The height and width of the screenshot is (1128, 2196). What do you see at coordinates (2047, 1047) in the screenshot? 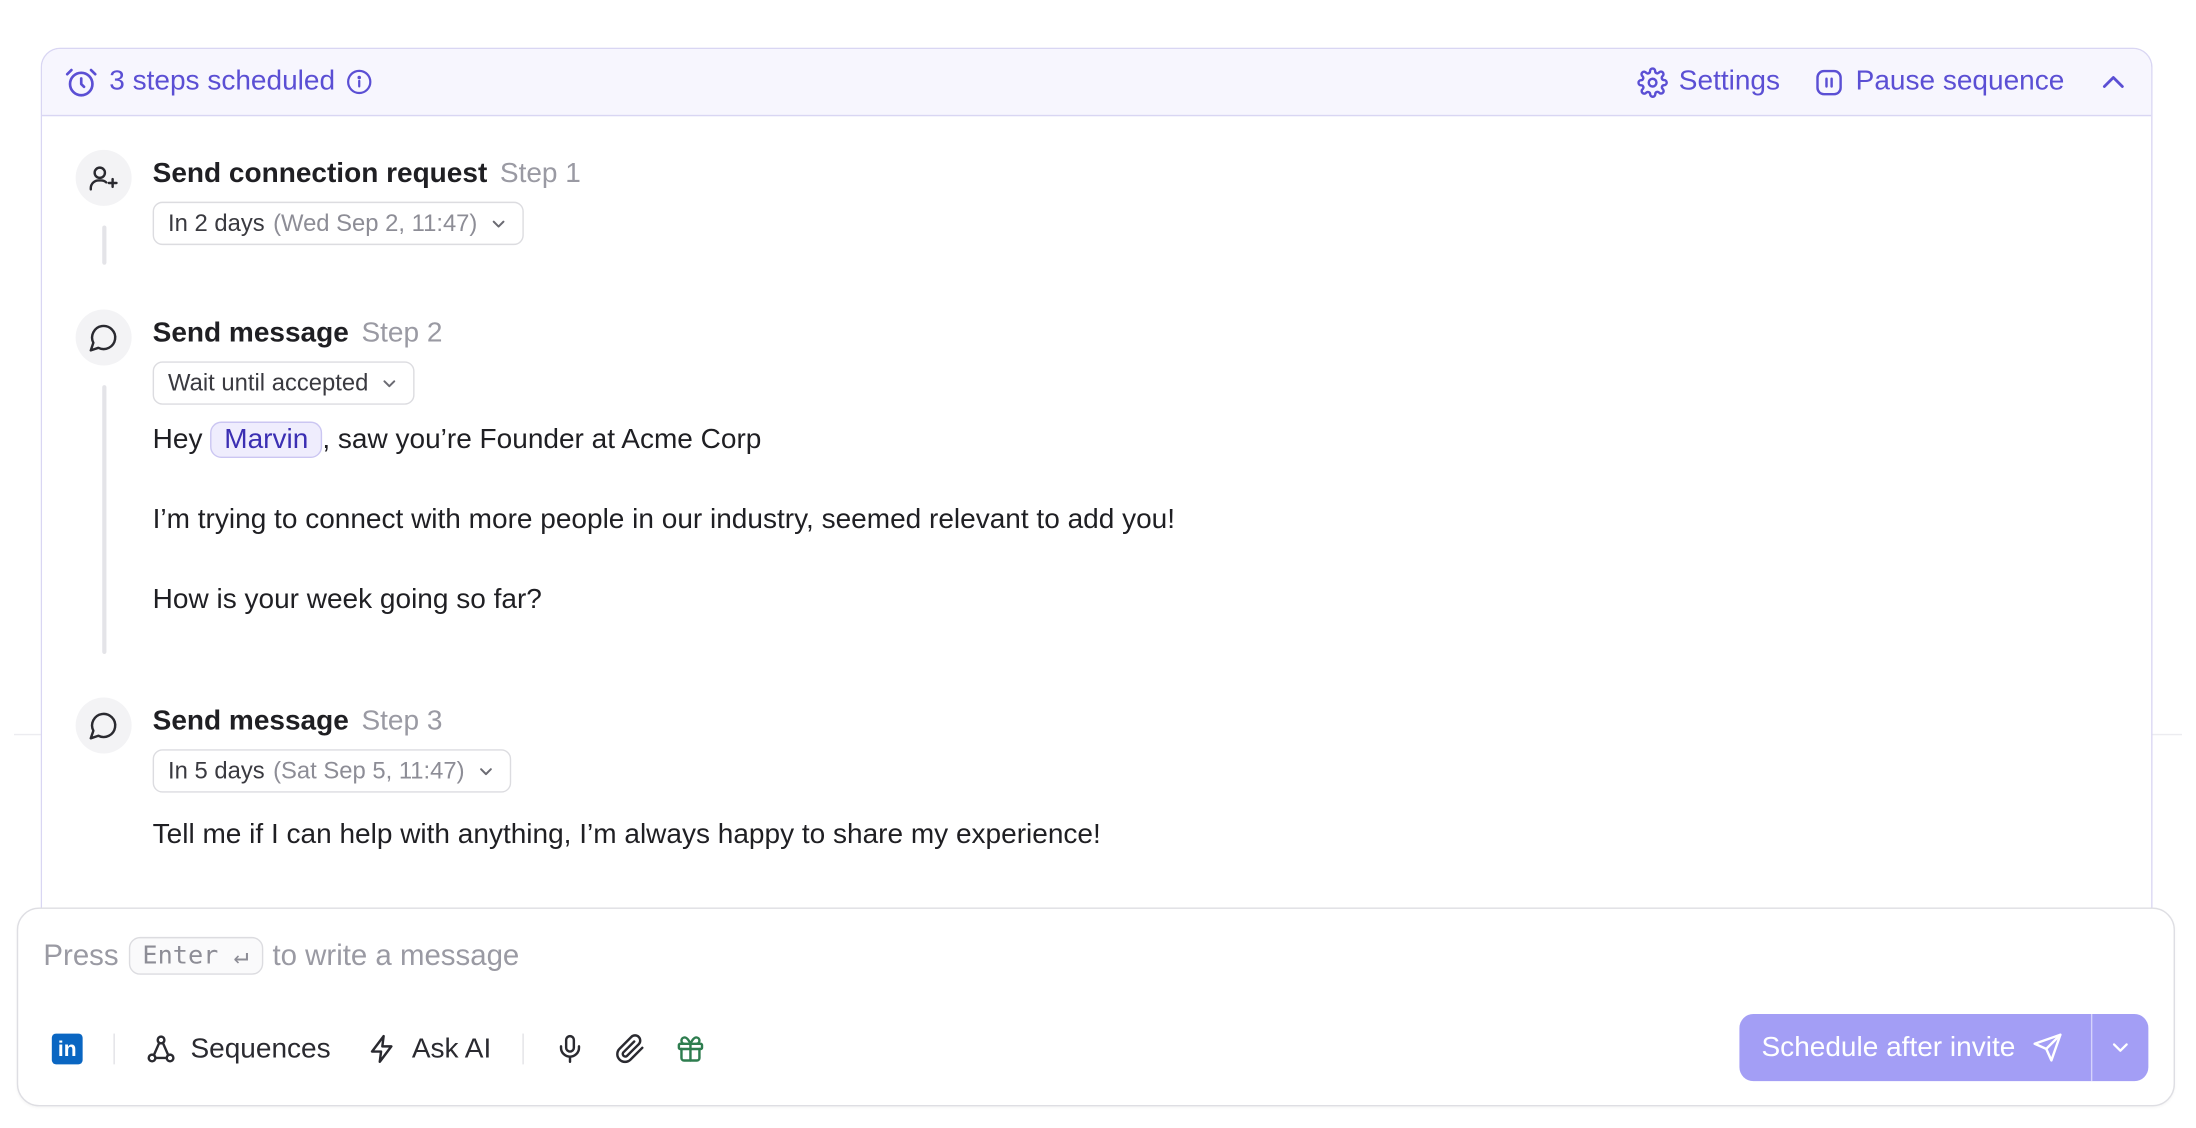
I see `send-icon` at bounding box center [2047, 1047].